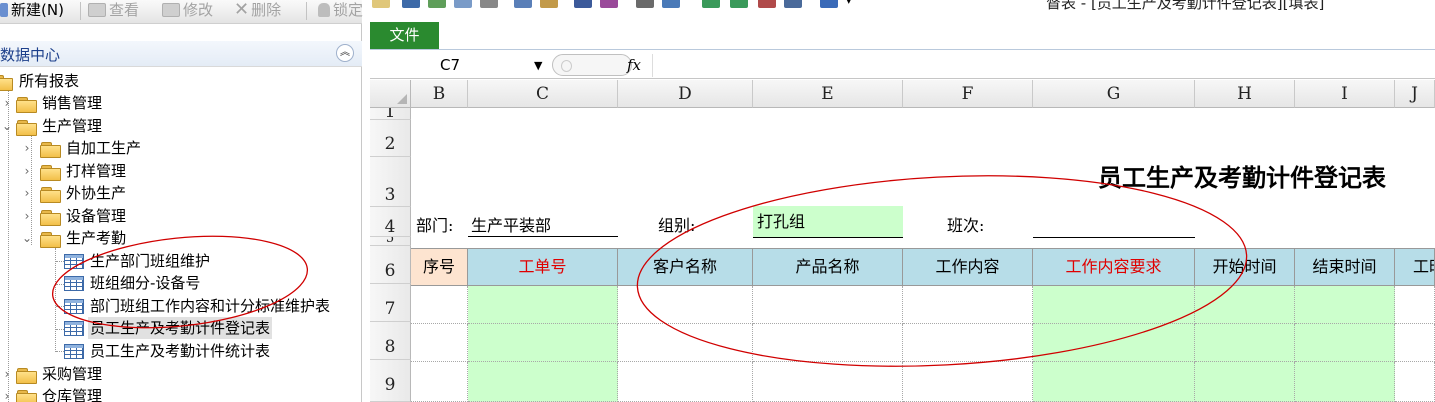 Image resolution: width=1435 pixels, height=402 pixels. What do you see at coordinates (511, 224) in the screenshot?
I see `dept-value: 生产平装部` at bounding box center [511, 224].